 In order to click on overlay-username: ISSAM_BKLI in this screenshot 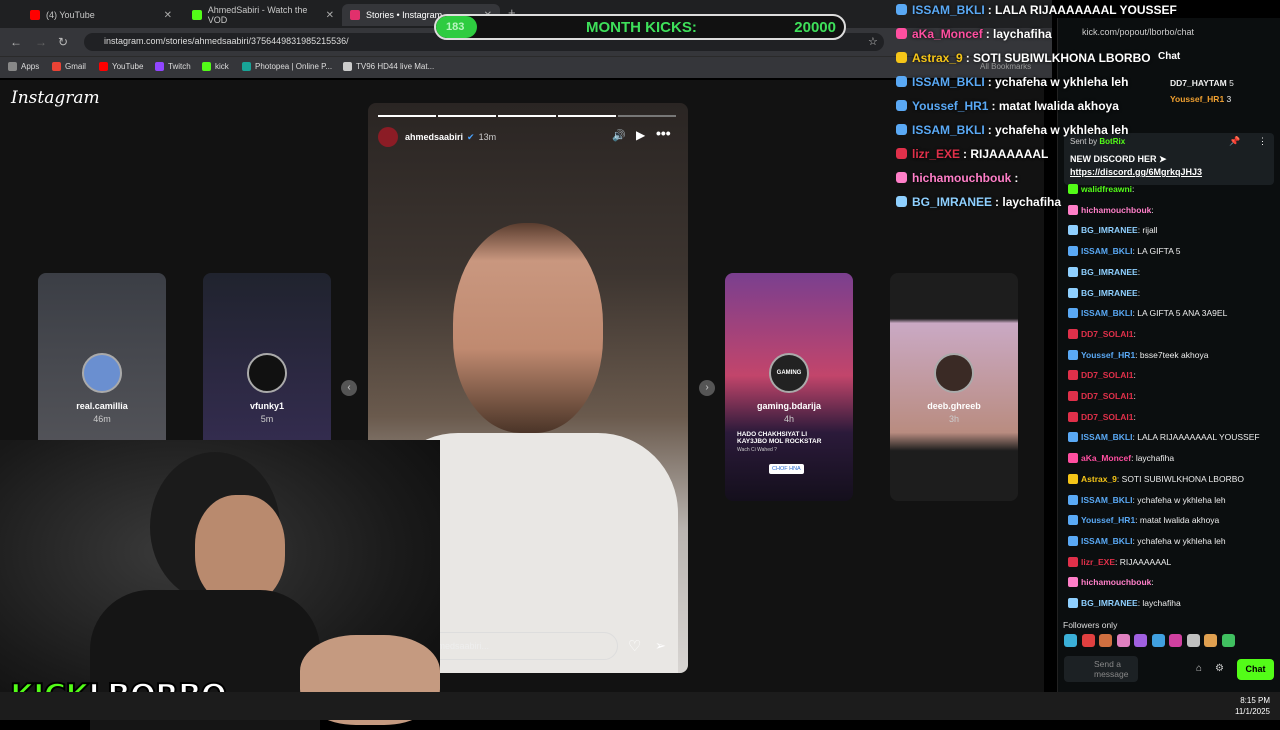, I will do `click(948, 10)`.